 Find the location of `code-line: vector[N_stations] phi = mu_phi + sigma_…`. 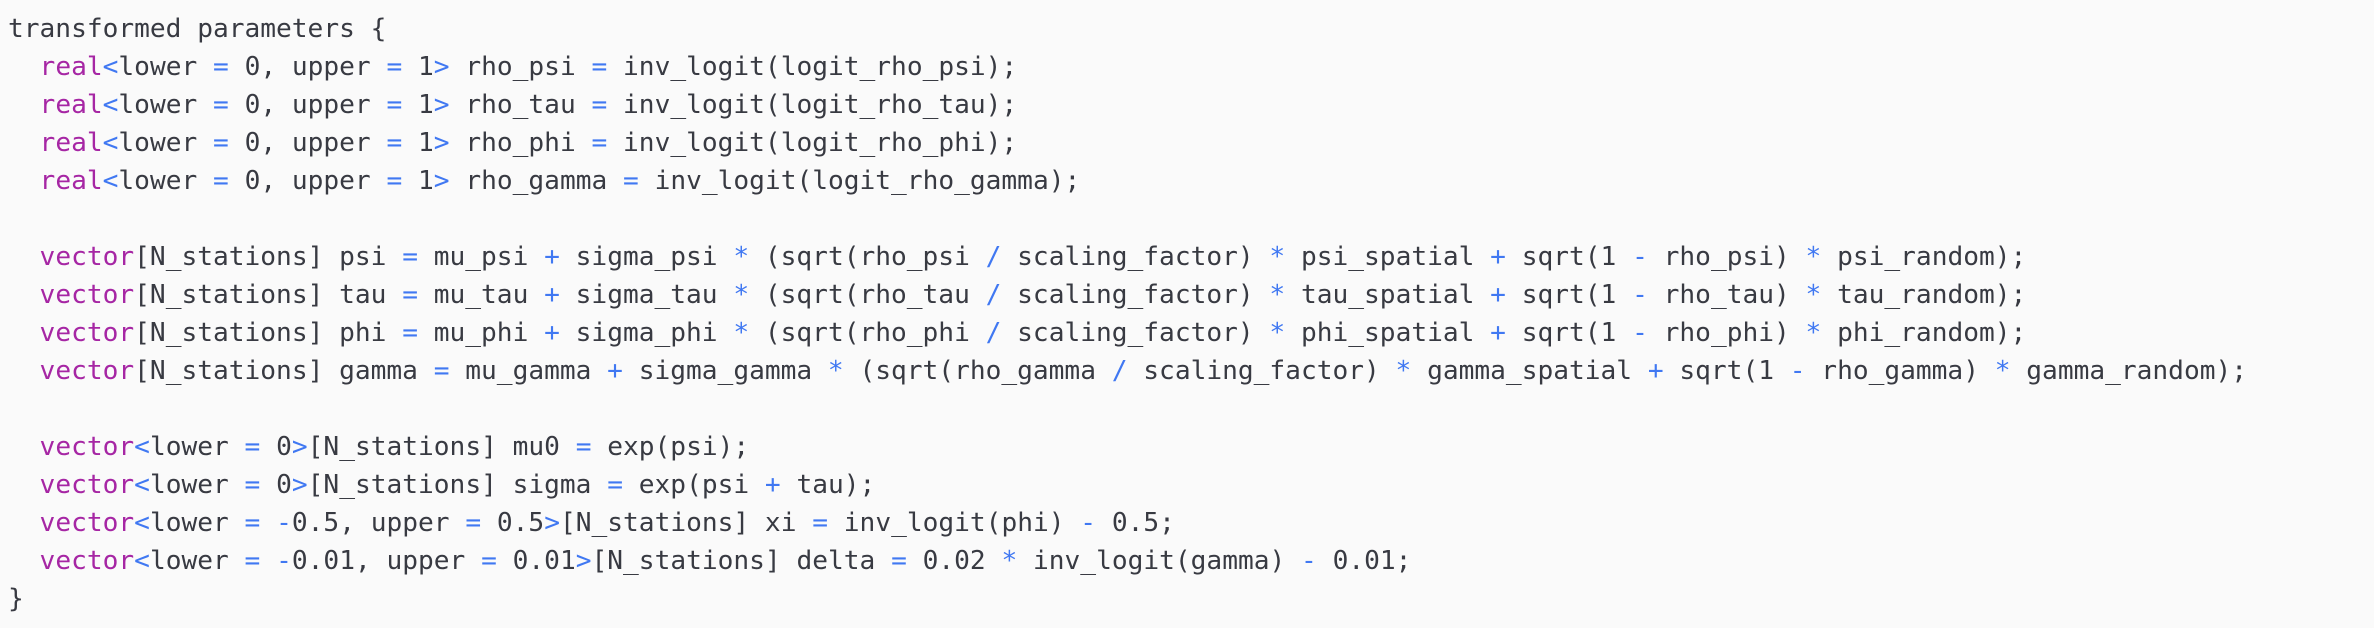

code-line: vector[N_stations] phi = mu_phi + sigma_… is located at coordinates (1017, 333).